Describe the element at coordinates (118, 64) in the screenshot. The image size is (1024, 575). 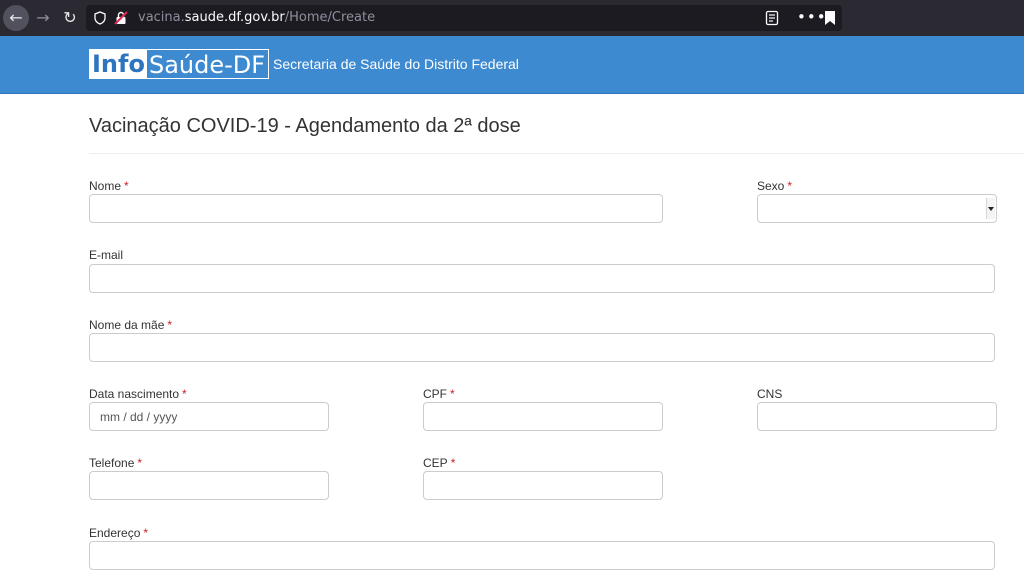
I see `logo-info-text: Info` at that location.